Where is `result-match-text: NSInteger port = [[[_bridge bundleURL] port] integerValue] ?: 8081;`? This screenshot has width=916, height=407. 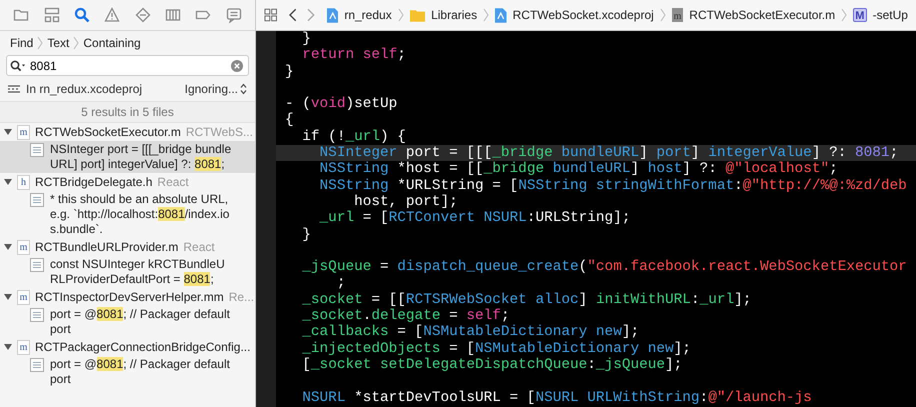
result-match-text: NSInteger port = [[[_bridge bundleURL] port] integerValue] ?: 8081; is located at coordinates (141, 157).